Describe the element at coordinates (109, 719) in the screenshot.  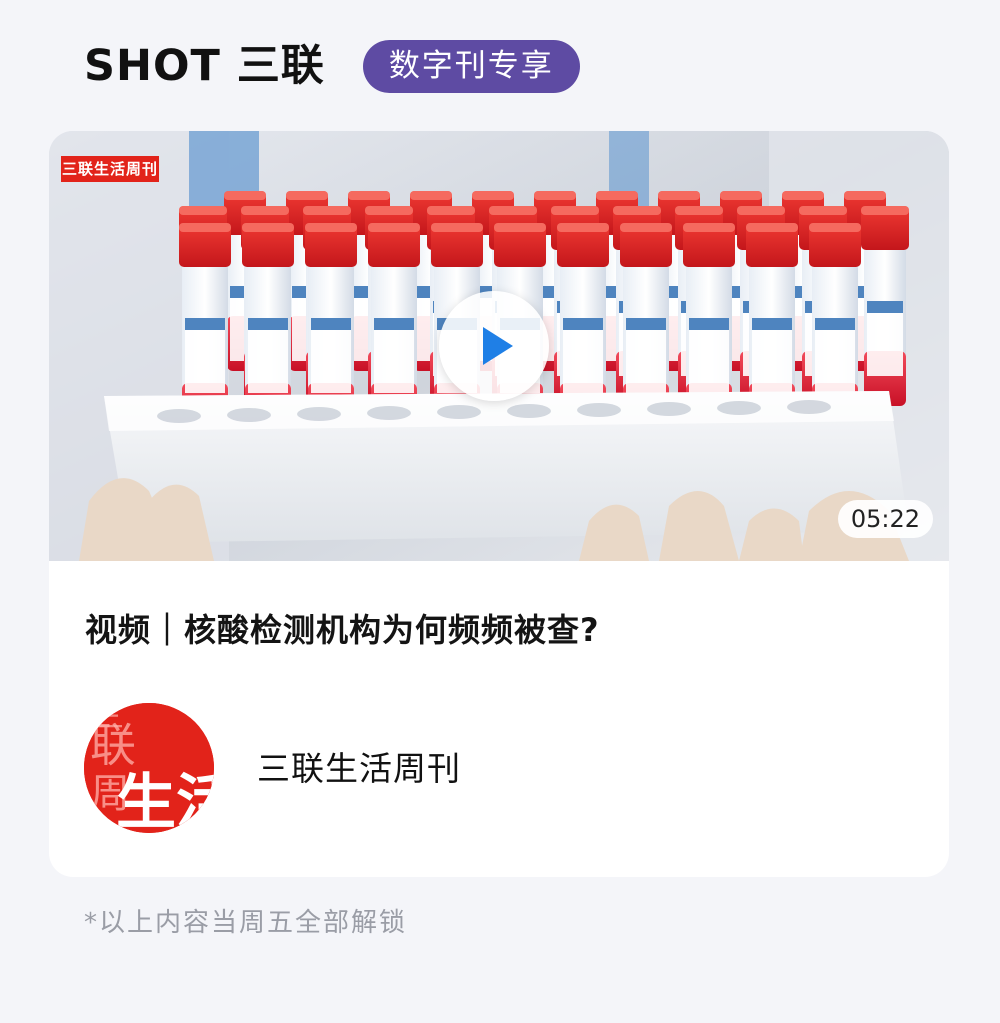
I see `svg-text: 三` at that location.